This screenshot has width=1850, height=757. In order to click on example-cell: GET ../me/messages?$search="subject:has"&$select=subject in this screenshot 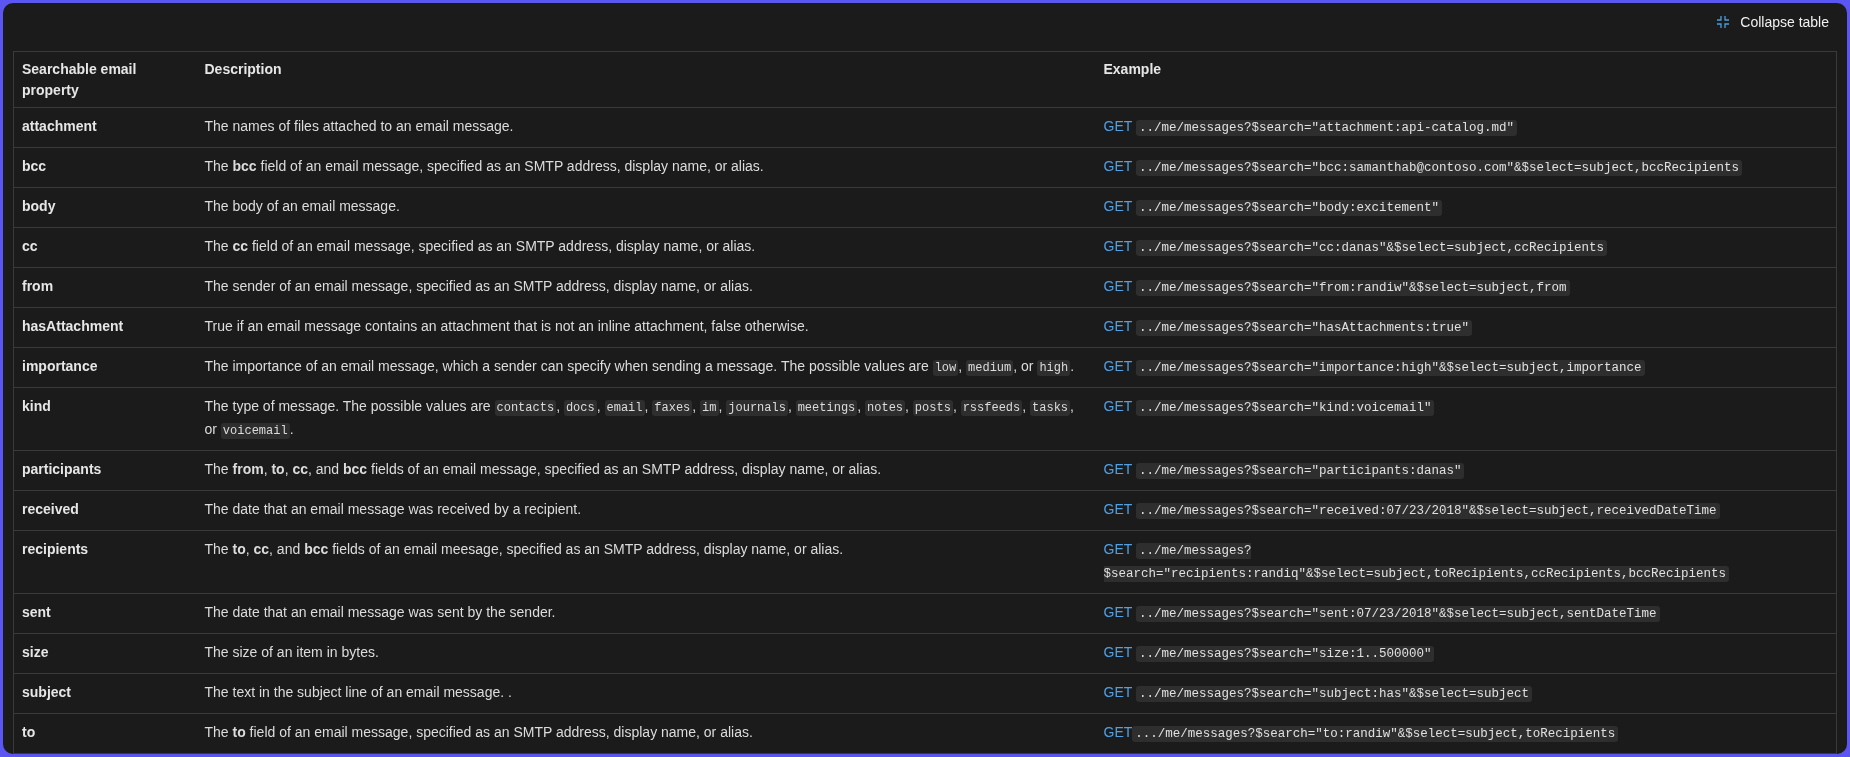, I will do `click(1466, 693)`.